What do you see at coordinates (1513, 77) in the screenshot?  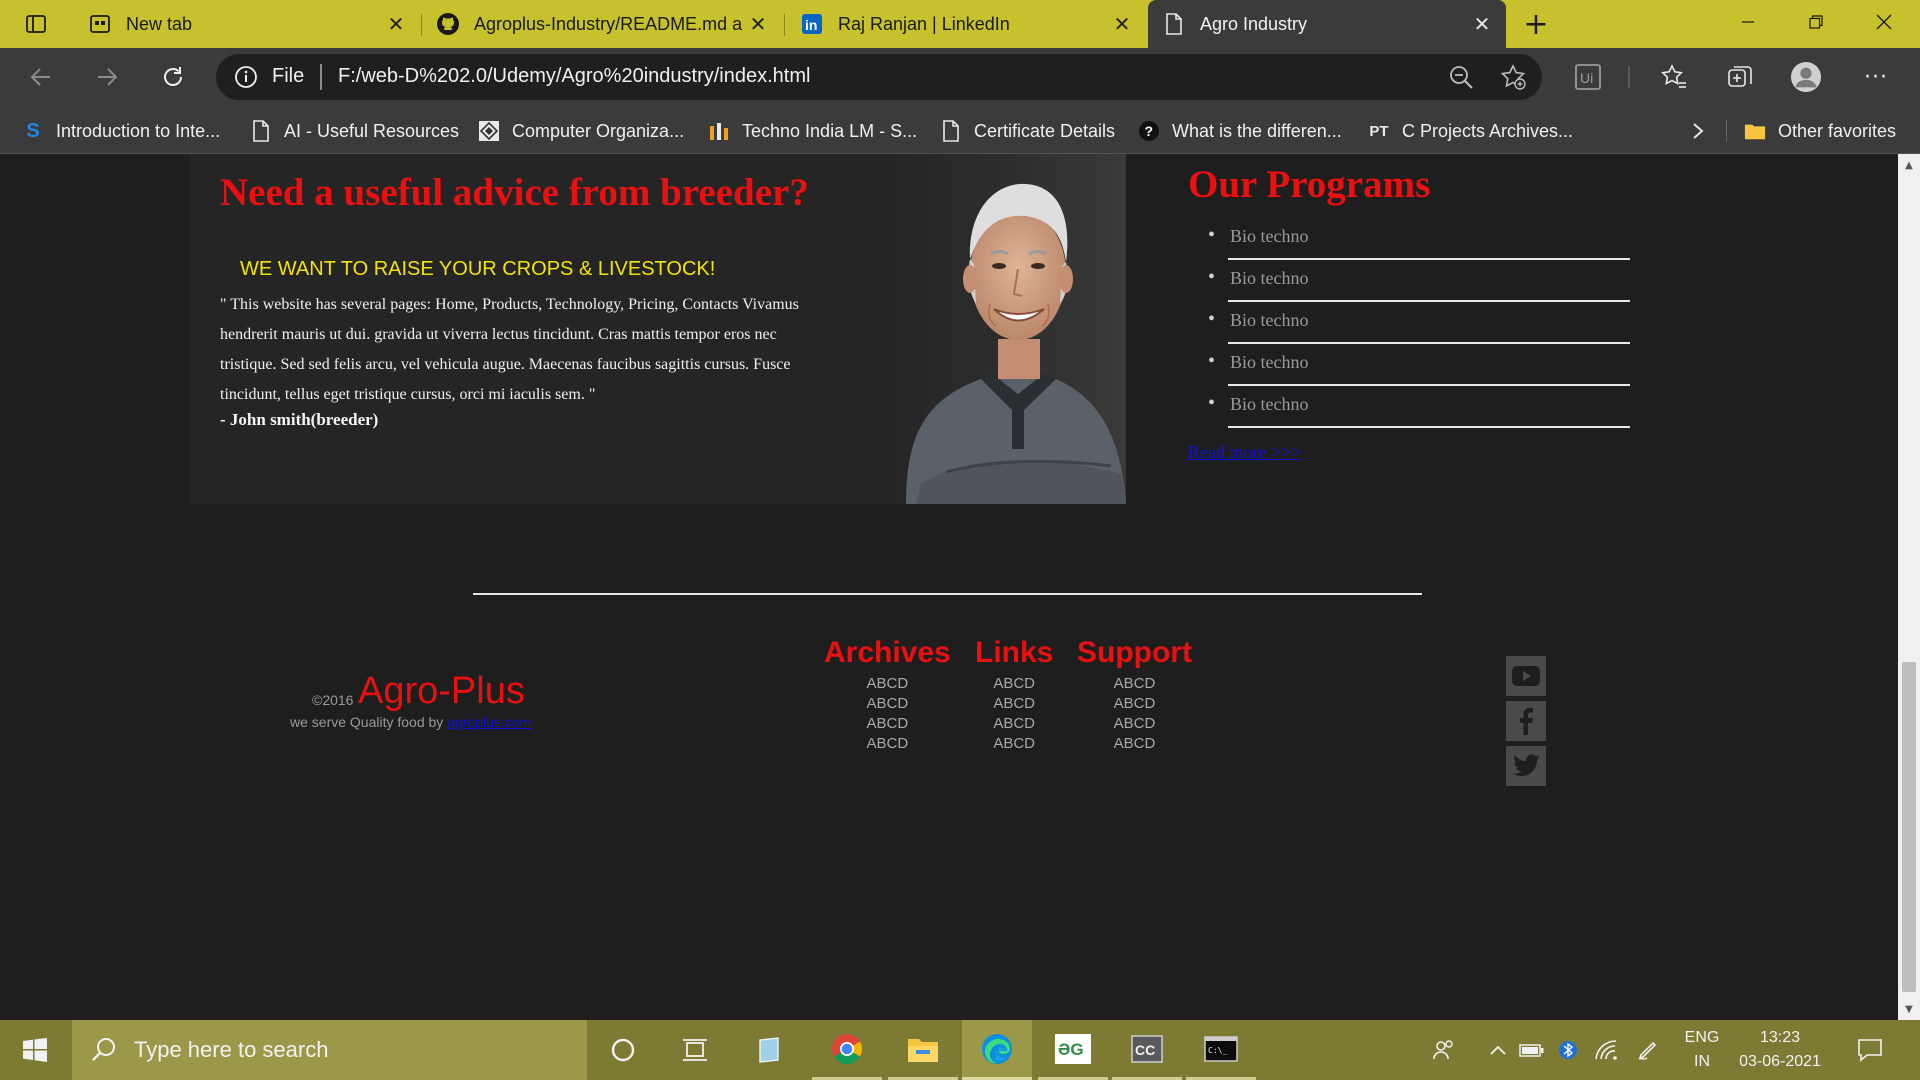 I see `add-favorite-icon` at bounding box center [1513, 77].